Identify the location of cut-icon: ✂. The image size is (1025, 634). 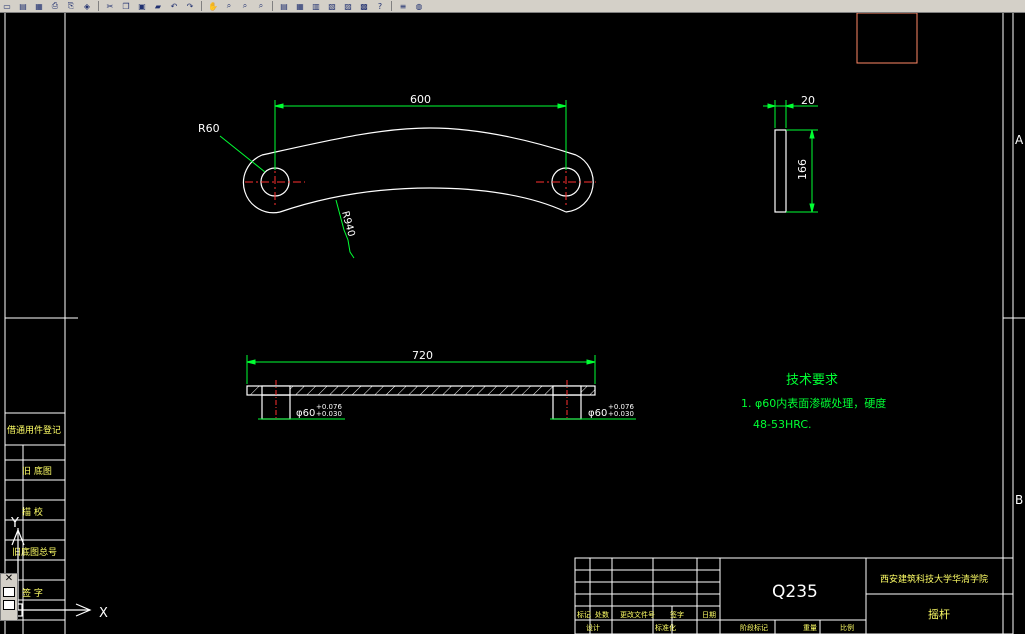
(110, 6).